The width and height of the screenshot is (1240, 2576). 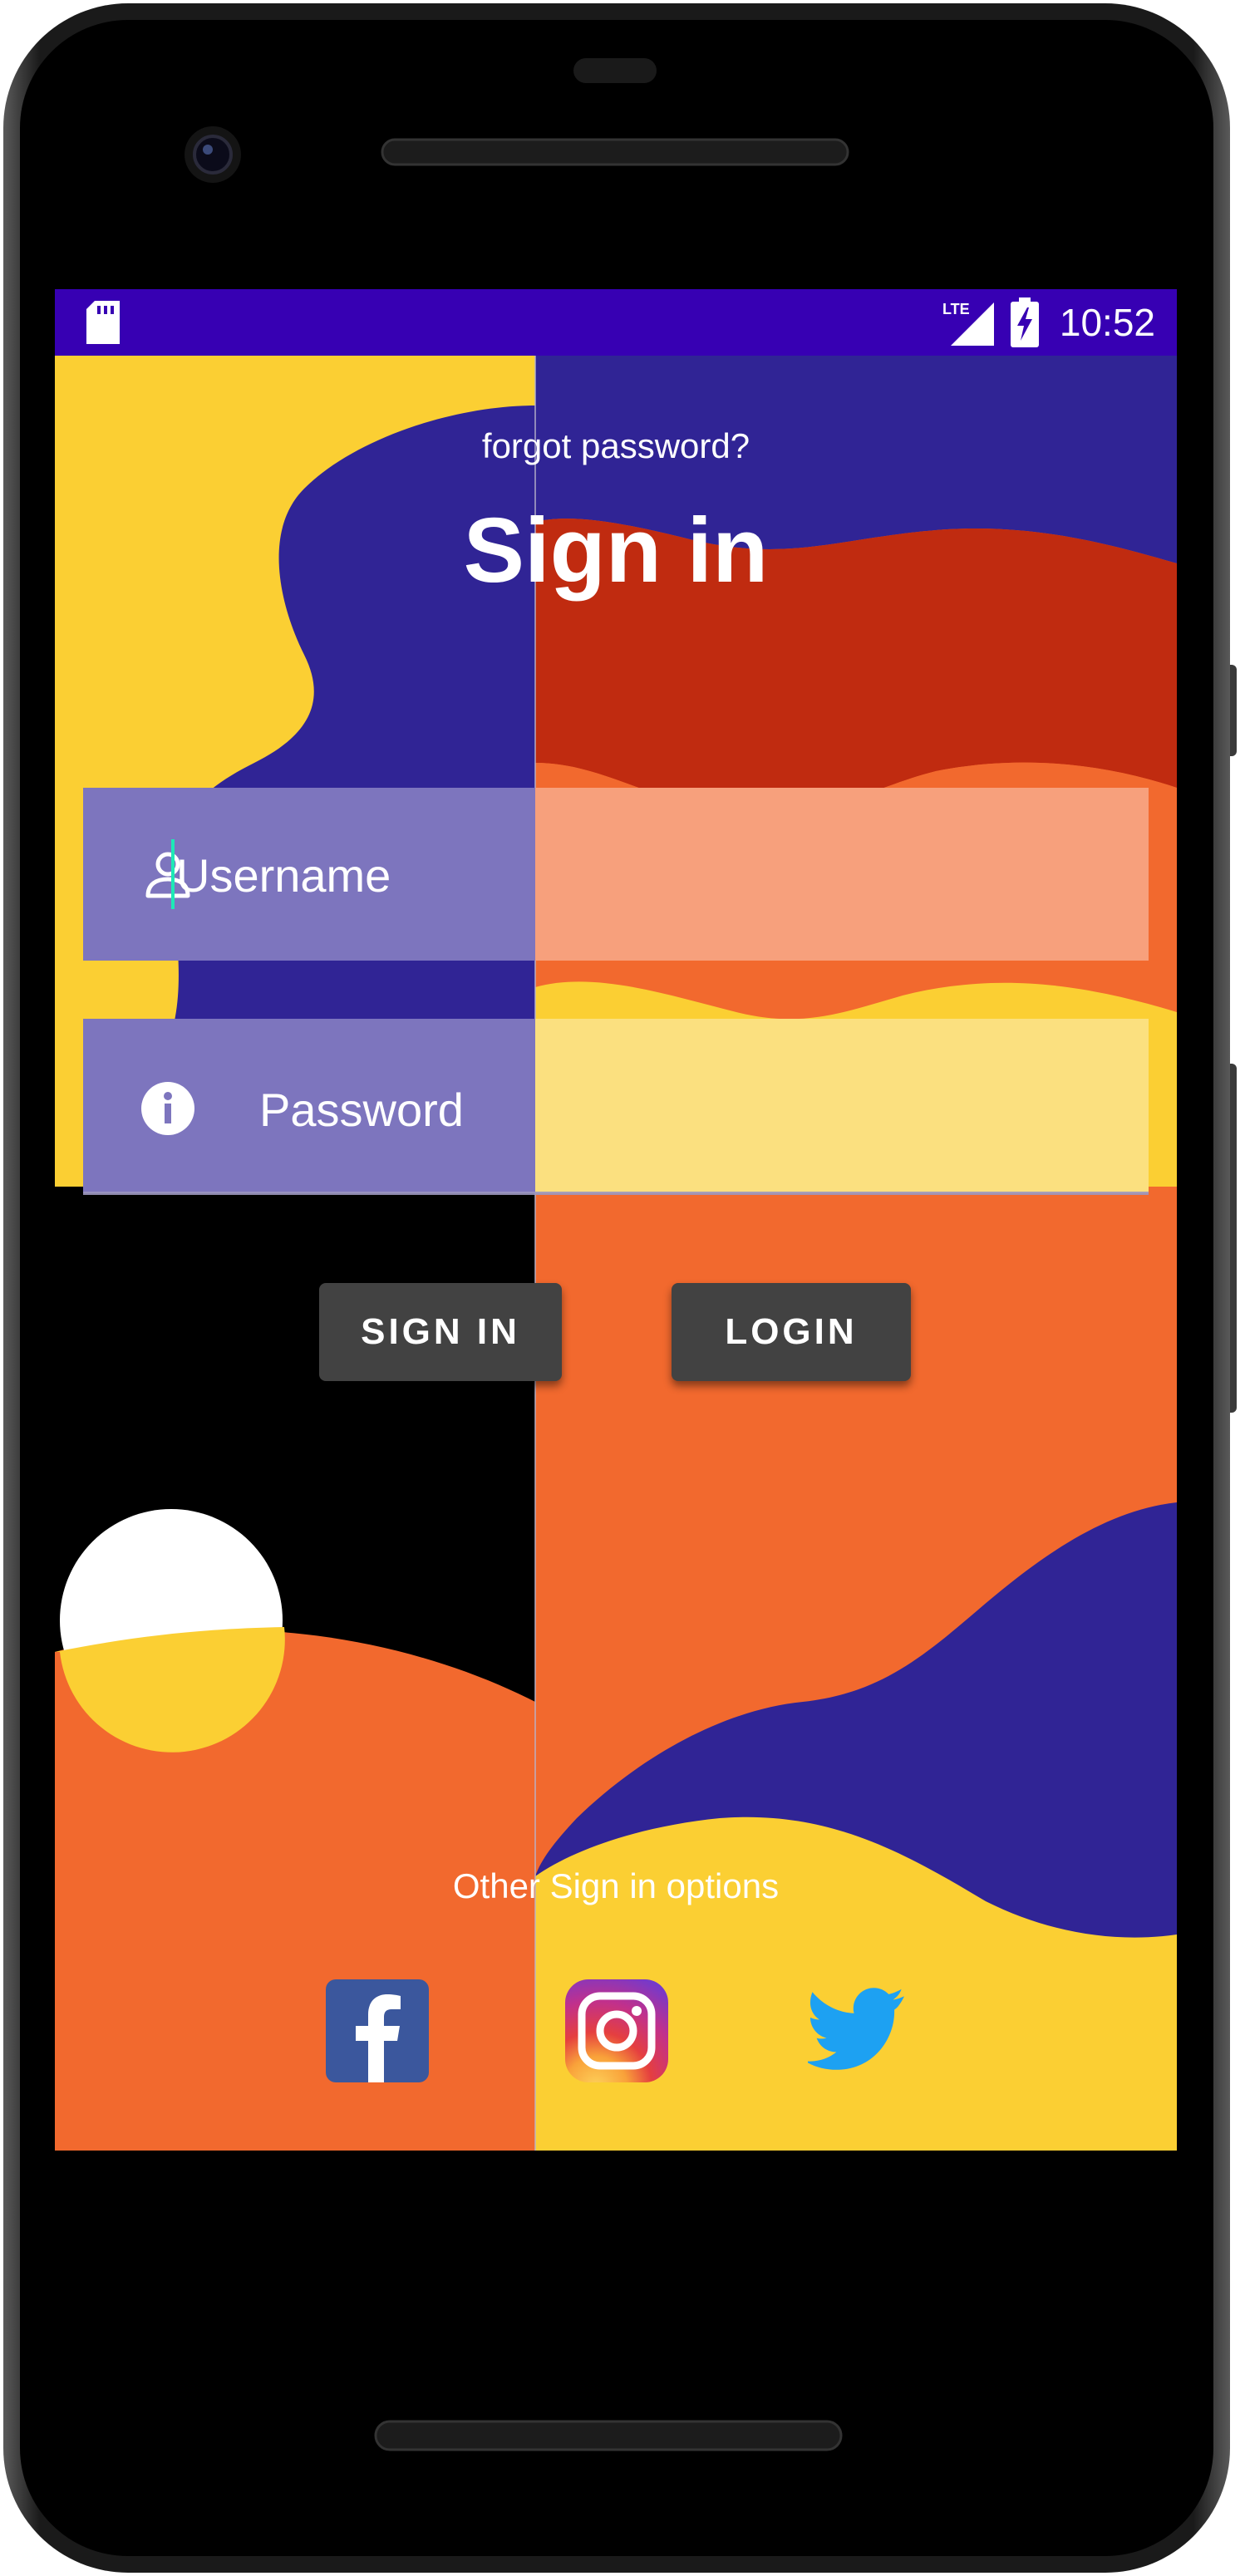 I want to click on username-field, so click(x=616, y=875).